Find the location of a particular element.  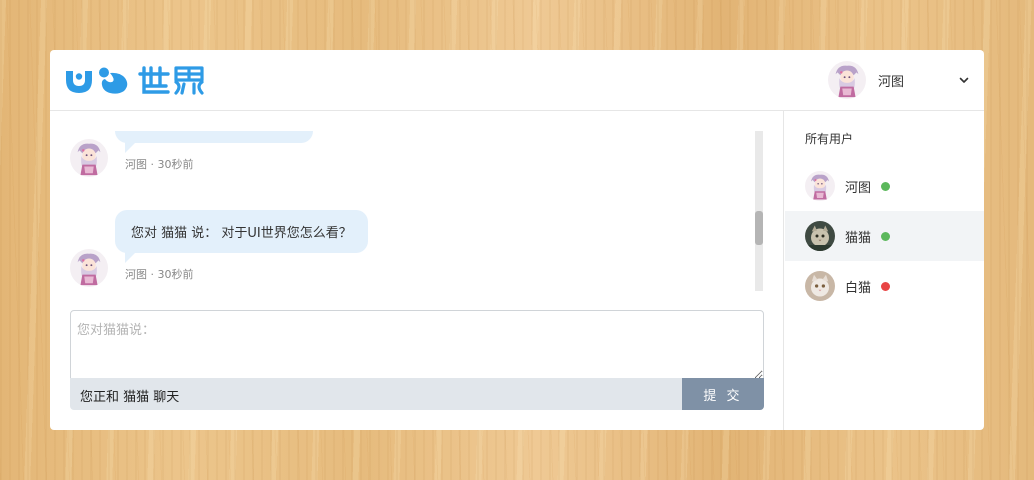

submit-button: 提 交 is located at coordinates (723, 394).